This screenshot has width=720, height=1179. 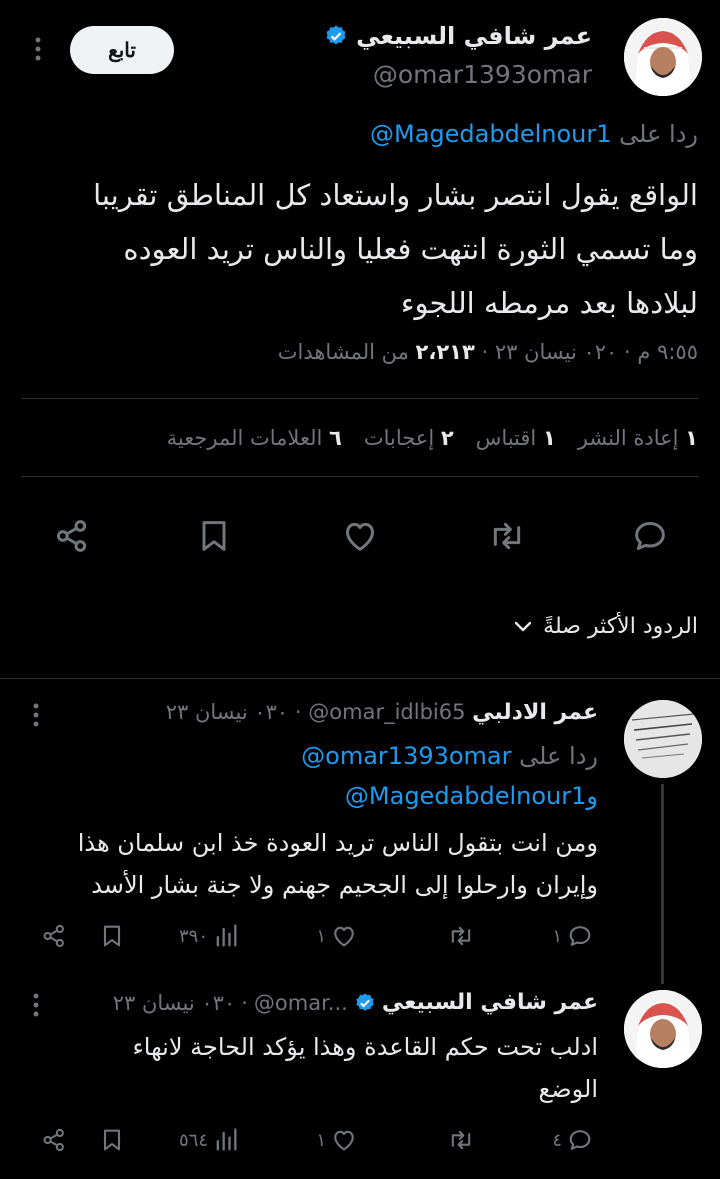 I want to click on views-count: ٢،٢١٣, so click(x=445, y=352).